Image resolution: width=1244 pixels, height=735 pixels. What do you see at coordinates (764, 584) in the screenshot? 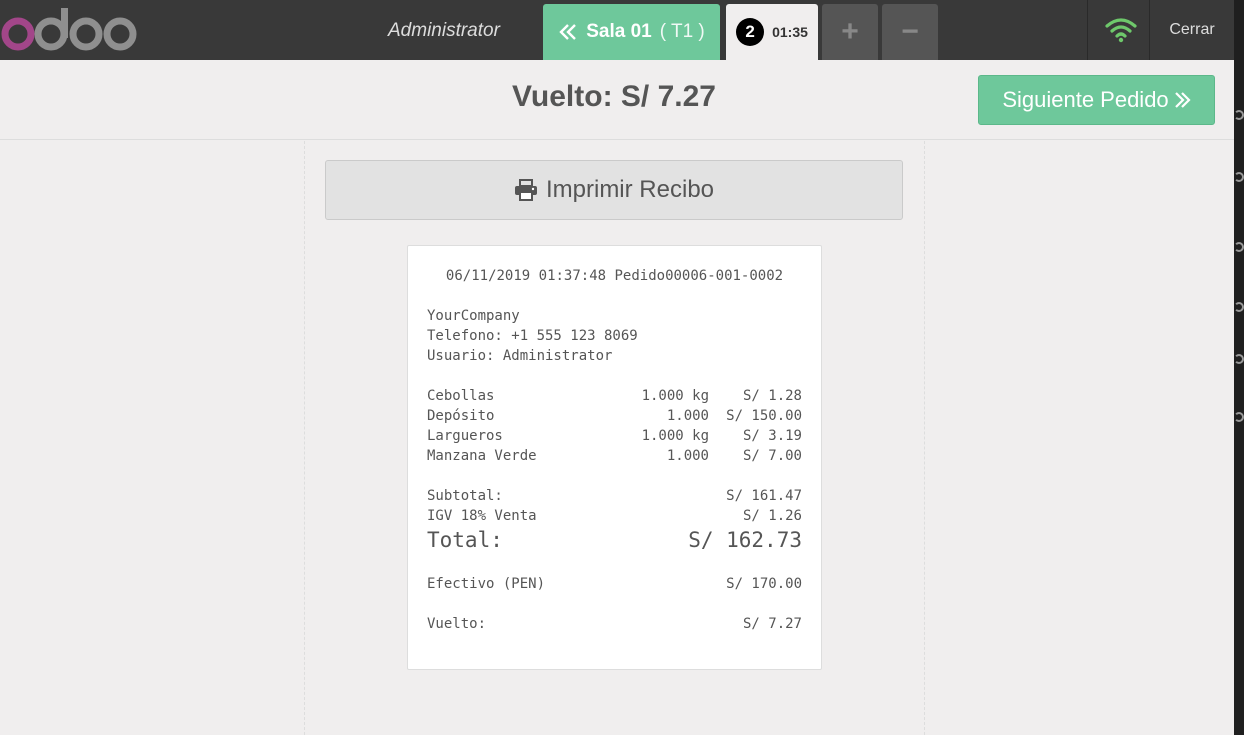
I see `payment-value: S/ 170.00` at bounding box center [764, 584].